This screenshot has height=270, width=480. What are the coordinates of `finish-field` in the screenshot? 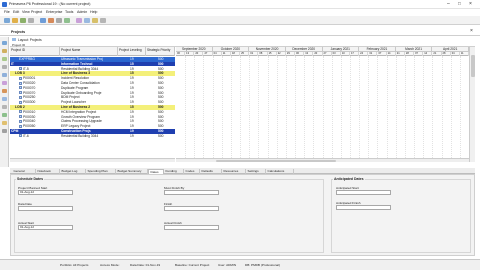 It's located at (191, 208).